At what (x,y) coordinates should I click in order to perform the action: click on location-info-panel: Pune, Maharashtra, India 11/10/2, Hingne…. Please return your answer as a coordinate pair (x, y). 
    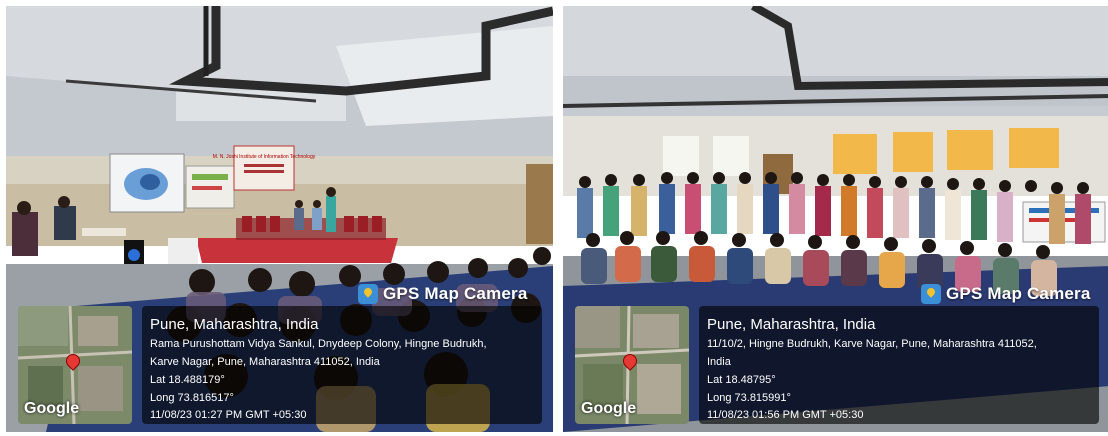
    Looking at the image, I should click on (899, 365).